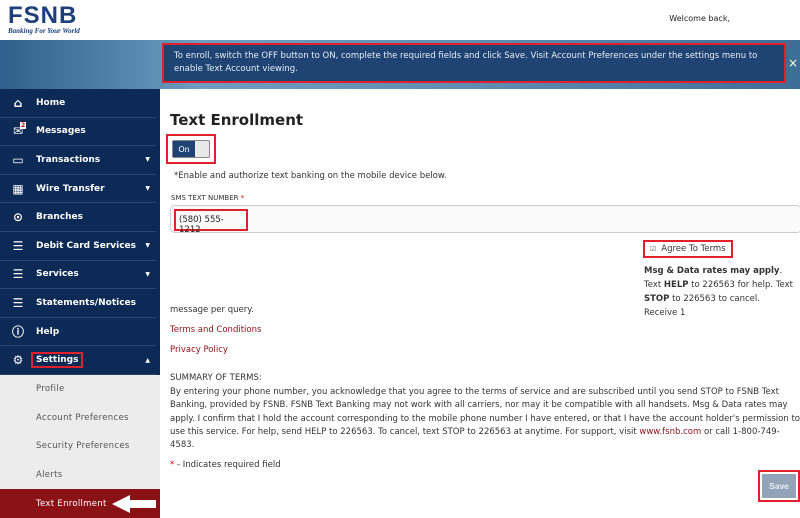 This screenshot has height=518, width=800. I want to click on required-star: *, so click(242, 198).